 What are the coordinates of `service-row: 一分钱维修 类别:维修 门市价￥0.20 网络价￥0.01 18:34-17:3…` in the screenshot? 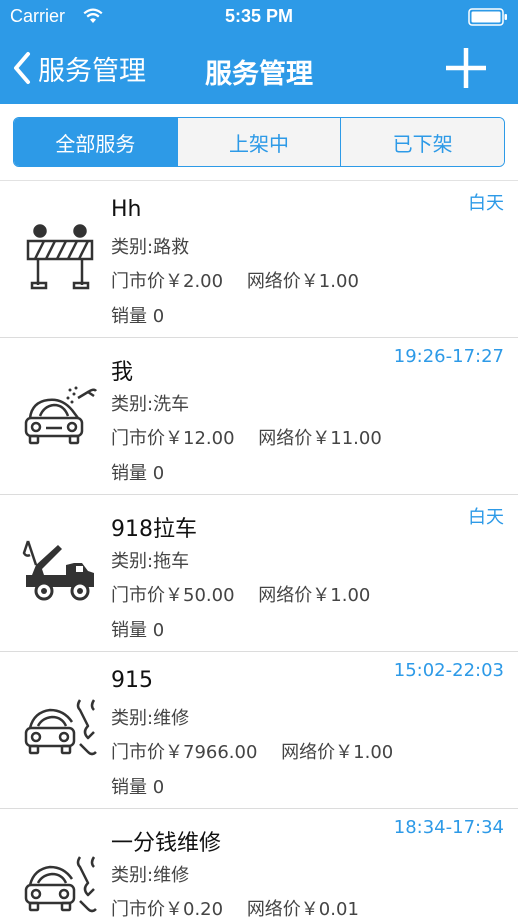 It's located at (259, 864).